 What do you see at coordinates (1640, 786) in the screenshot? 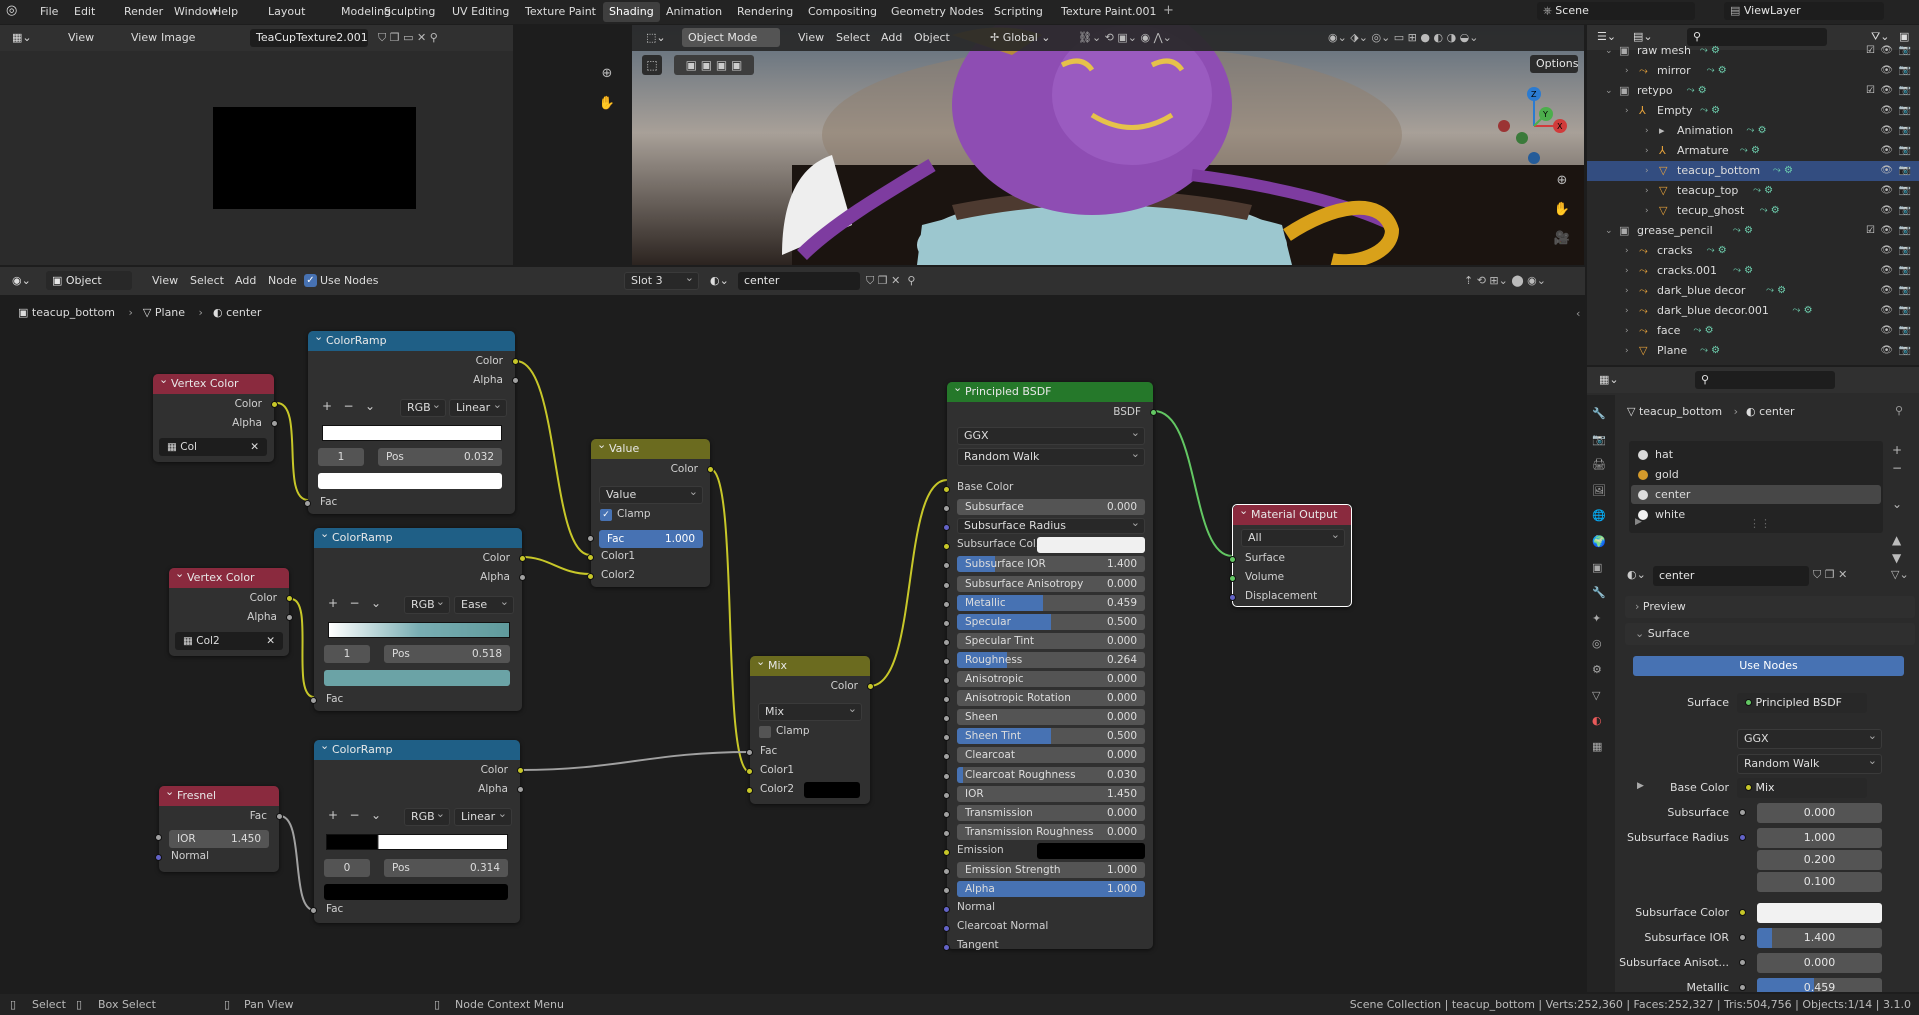
I see `base-color-expand-icon: ▶` at bounding box center [1640, 786].